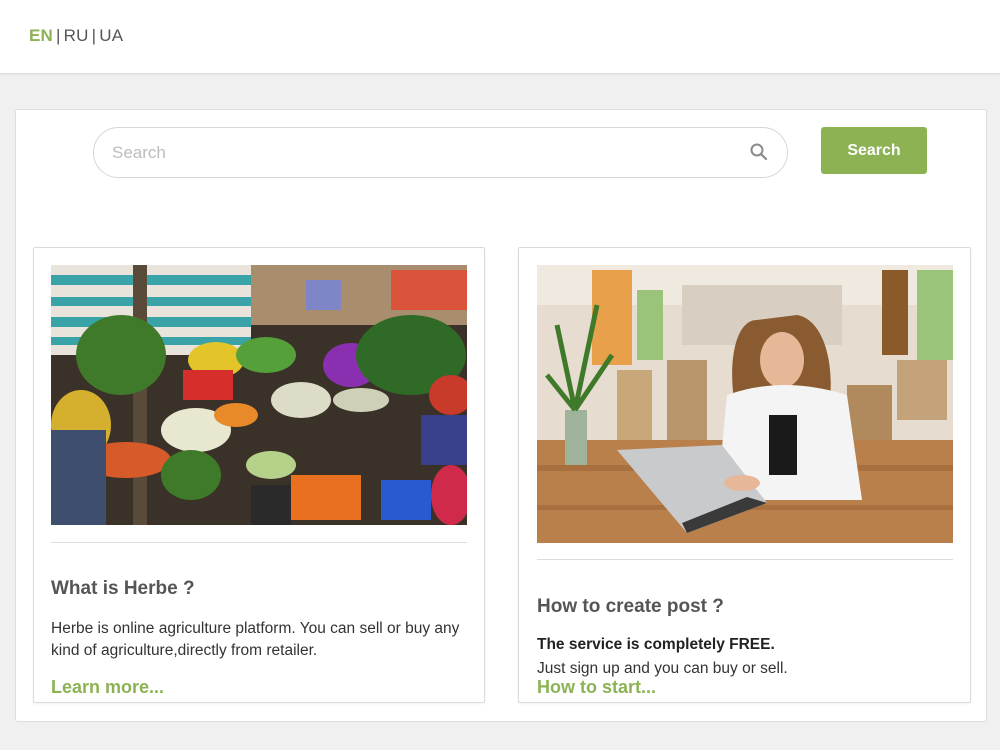 The height and width of the screenshot is (750, 1000). What do you see at coordinates (422, 153) in the screenshot?
I see `search-input` at bounding box center [422, 153].